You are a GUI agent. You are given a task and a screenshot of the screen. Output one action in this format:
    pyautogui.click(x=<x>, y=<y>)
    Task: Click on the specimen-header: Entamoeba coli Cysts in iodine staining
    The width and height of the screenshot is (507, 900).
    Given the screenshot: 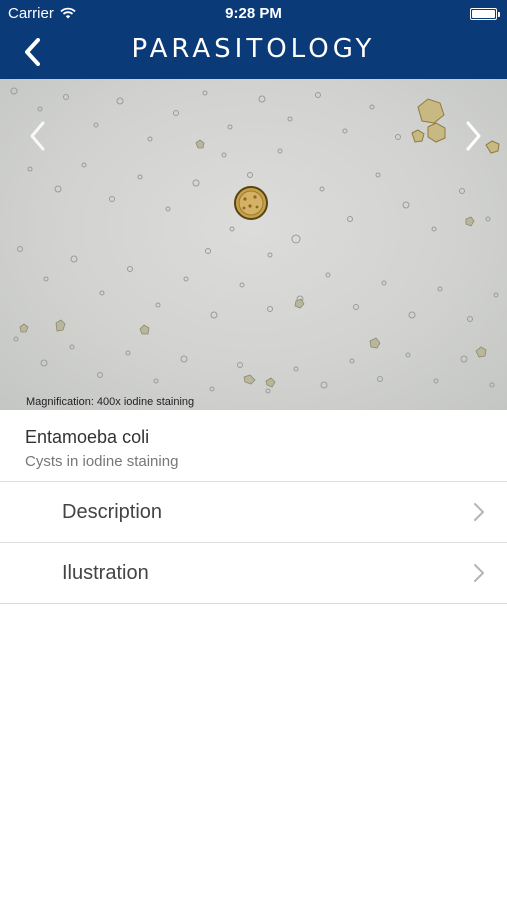 What is the action you would take?
    pyautogui.click(x=253, y=446)
    